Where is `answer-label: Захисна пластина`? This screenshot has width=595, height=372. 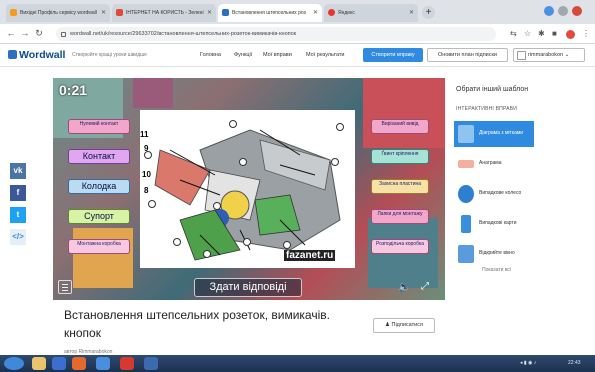
answer-label: Захисна пластина is located at coordinates (400, 186).